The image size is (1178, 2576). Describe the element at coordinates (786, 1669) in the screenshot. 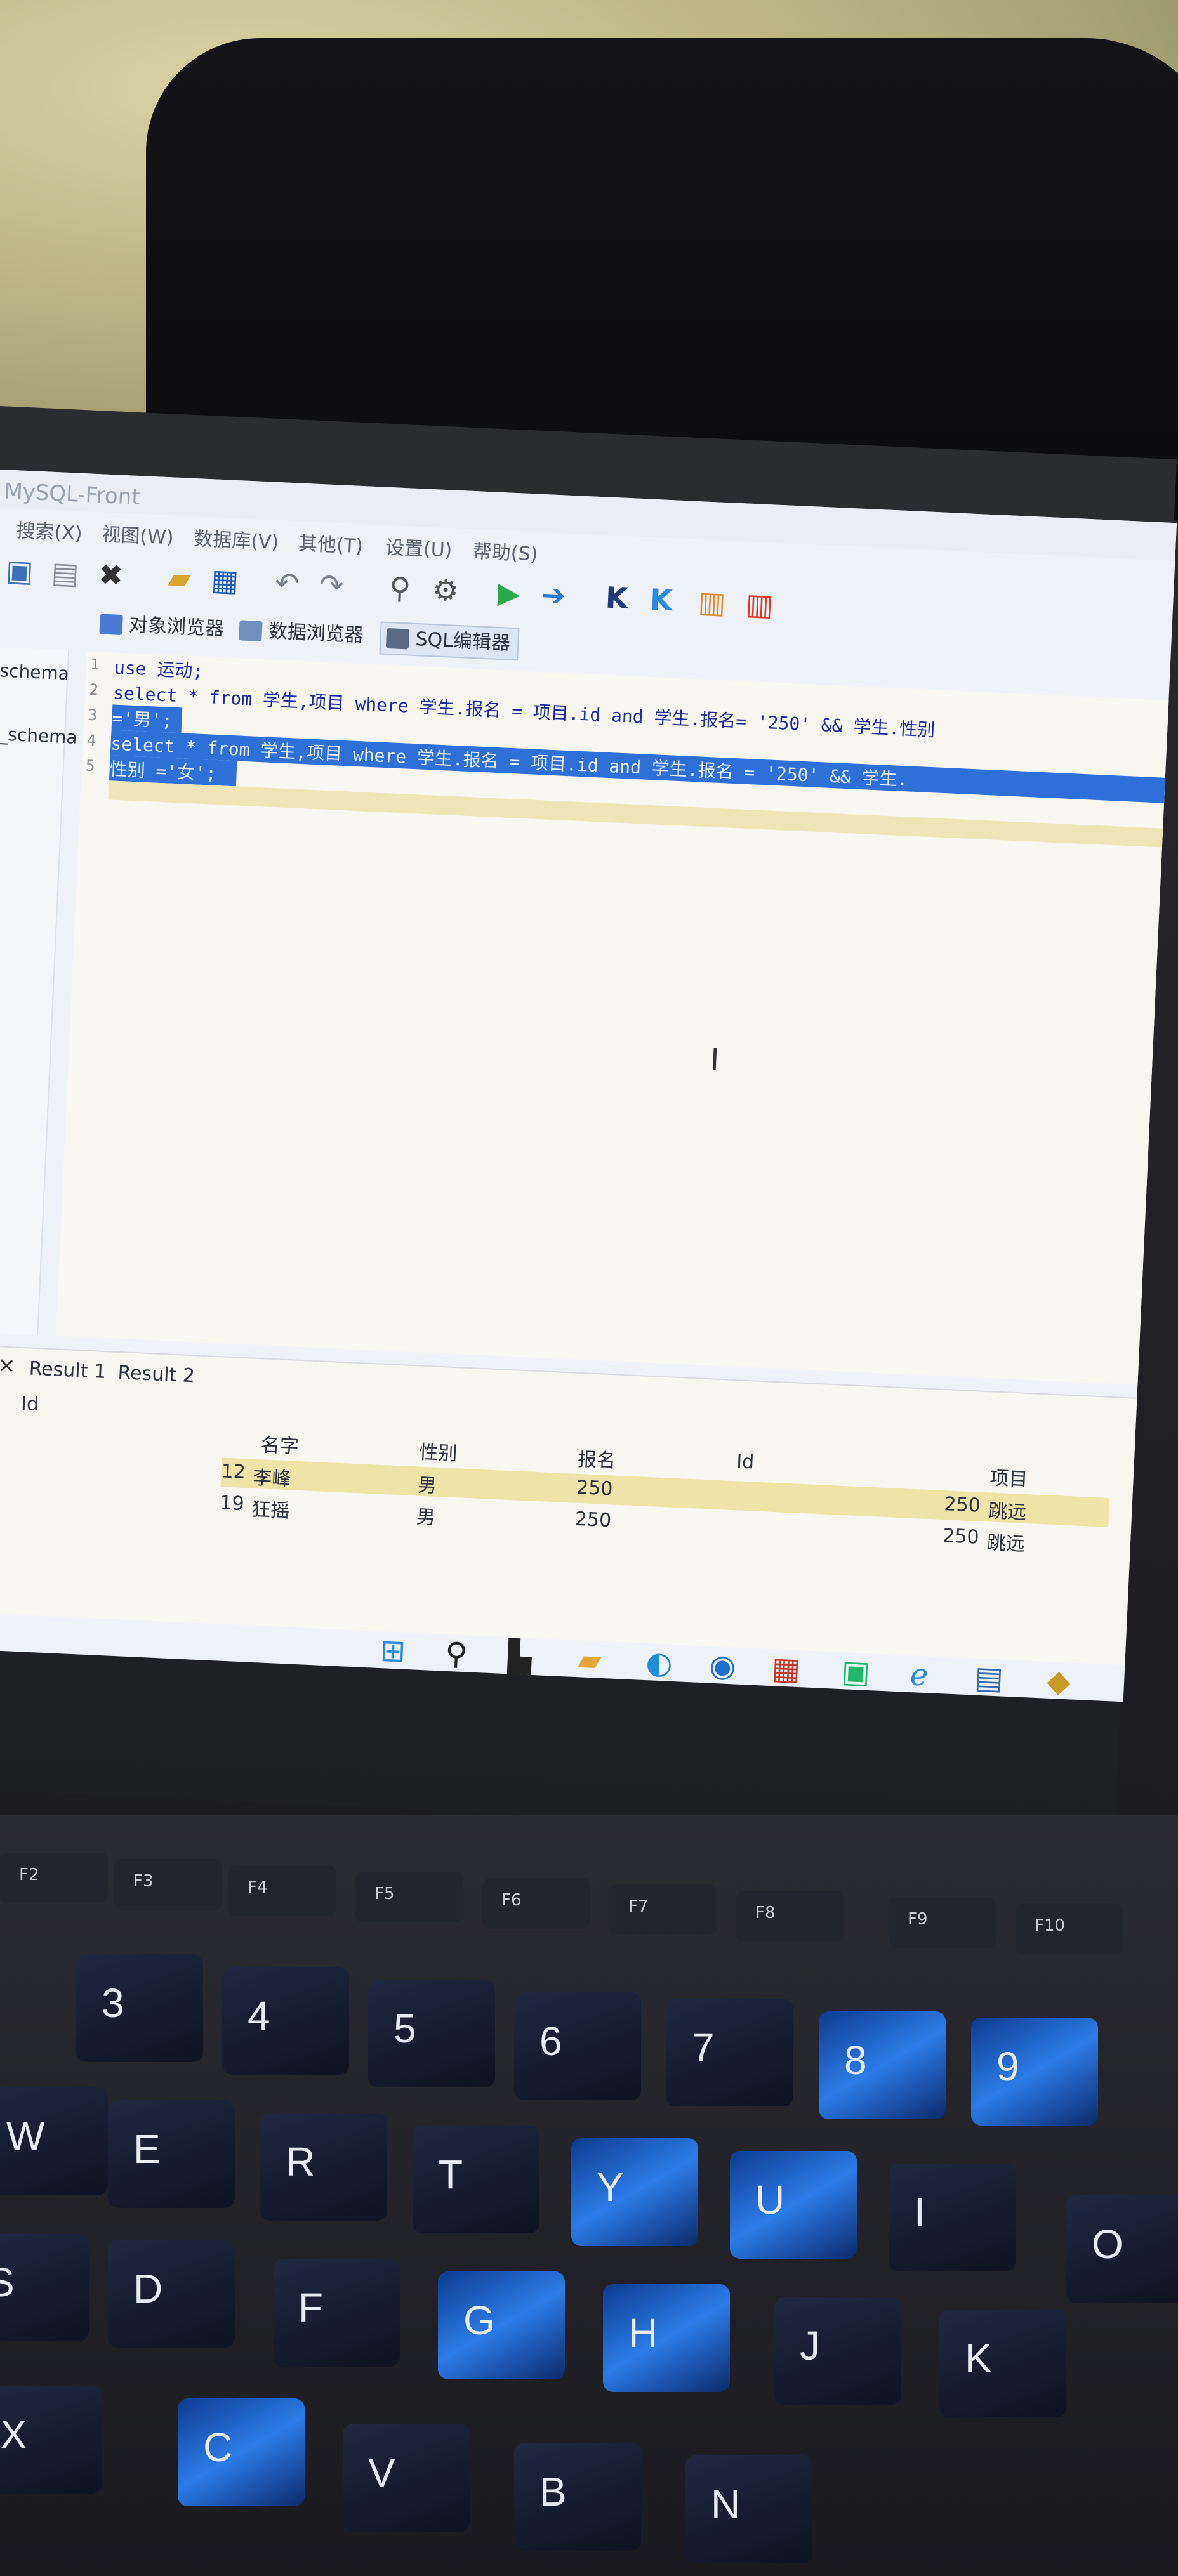

I see `store-icon: ▦` at that location.